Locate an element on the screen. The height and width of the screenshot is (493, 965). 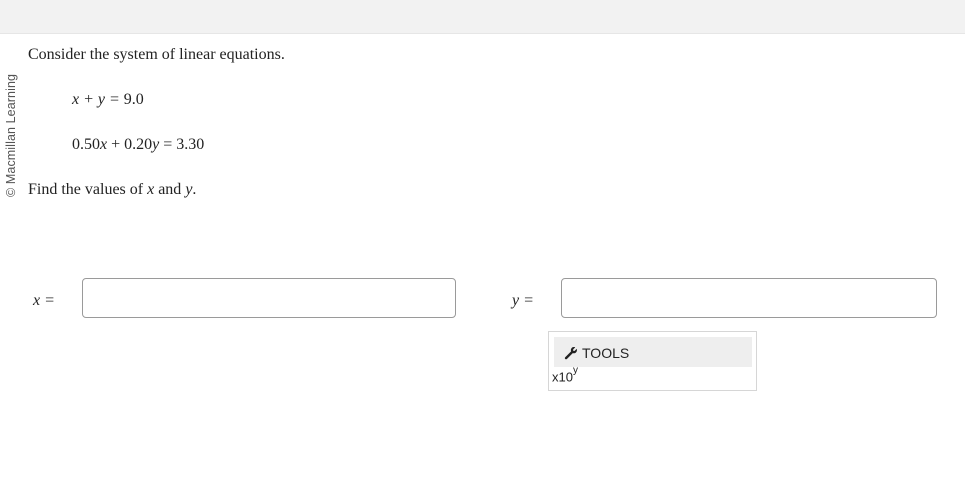
find-instruction: Find the values of x and y. is located at coordinates (112, 190).